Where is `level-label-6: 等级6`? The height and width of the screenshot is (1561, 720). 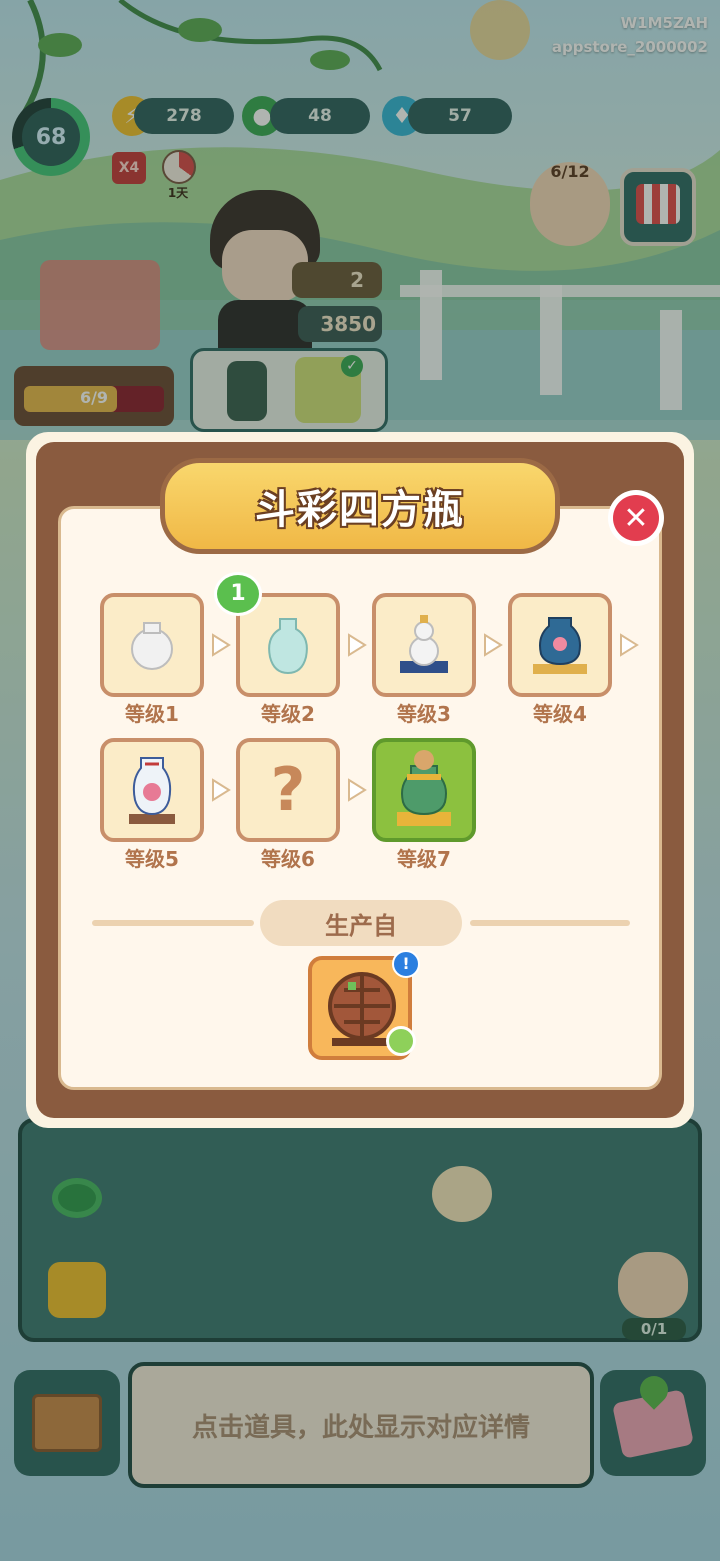 level-label-6: 等级6 is located at coordinates (288, 859).